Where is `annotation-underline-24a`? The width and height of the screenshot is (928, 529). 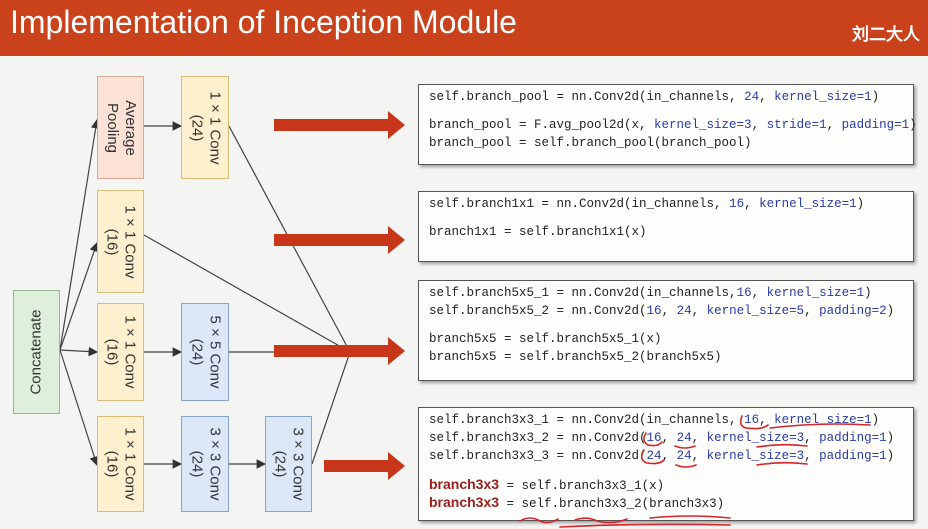
annotation-underline-24a is located at coordinates (685, 447).